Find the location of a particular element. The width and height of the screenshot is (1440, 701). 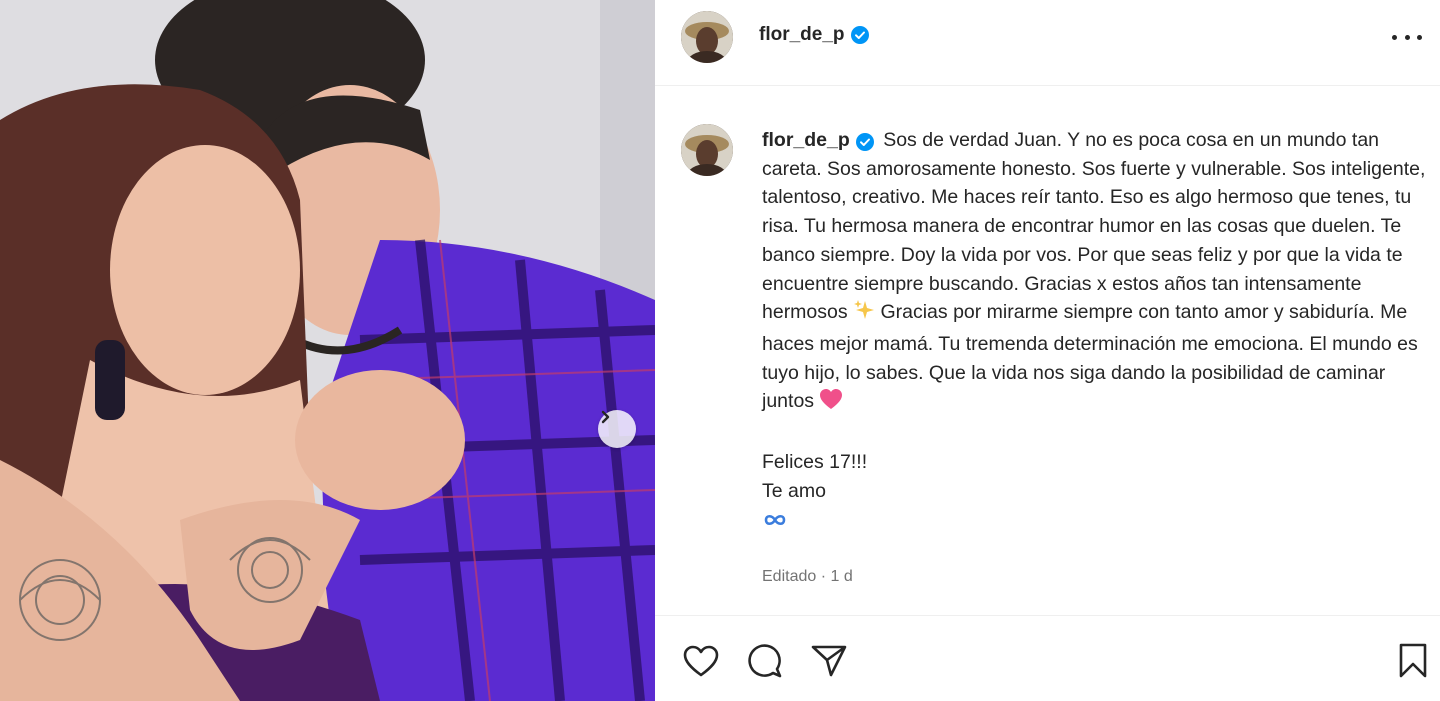

save-button is located at coordinates (1413, 661).